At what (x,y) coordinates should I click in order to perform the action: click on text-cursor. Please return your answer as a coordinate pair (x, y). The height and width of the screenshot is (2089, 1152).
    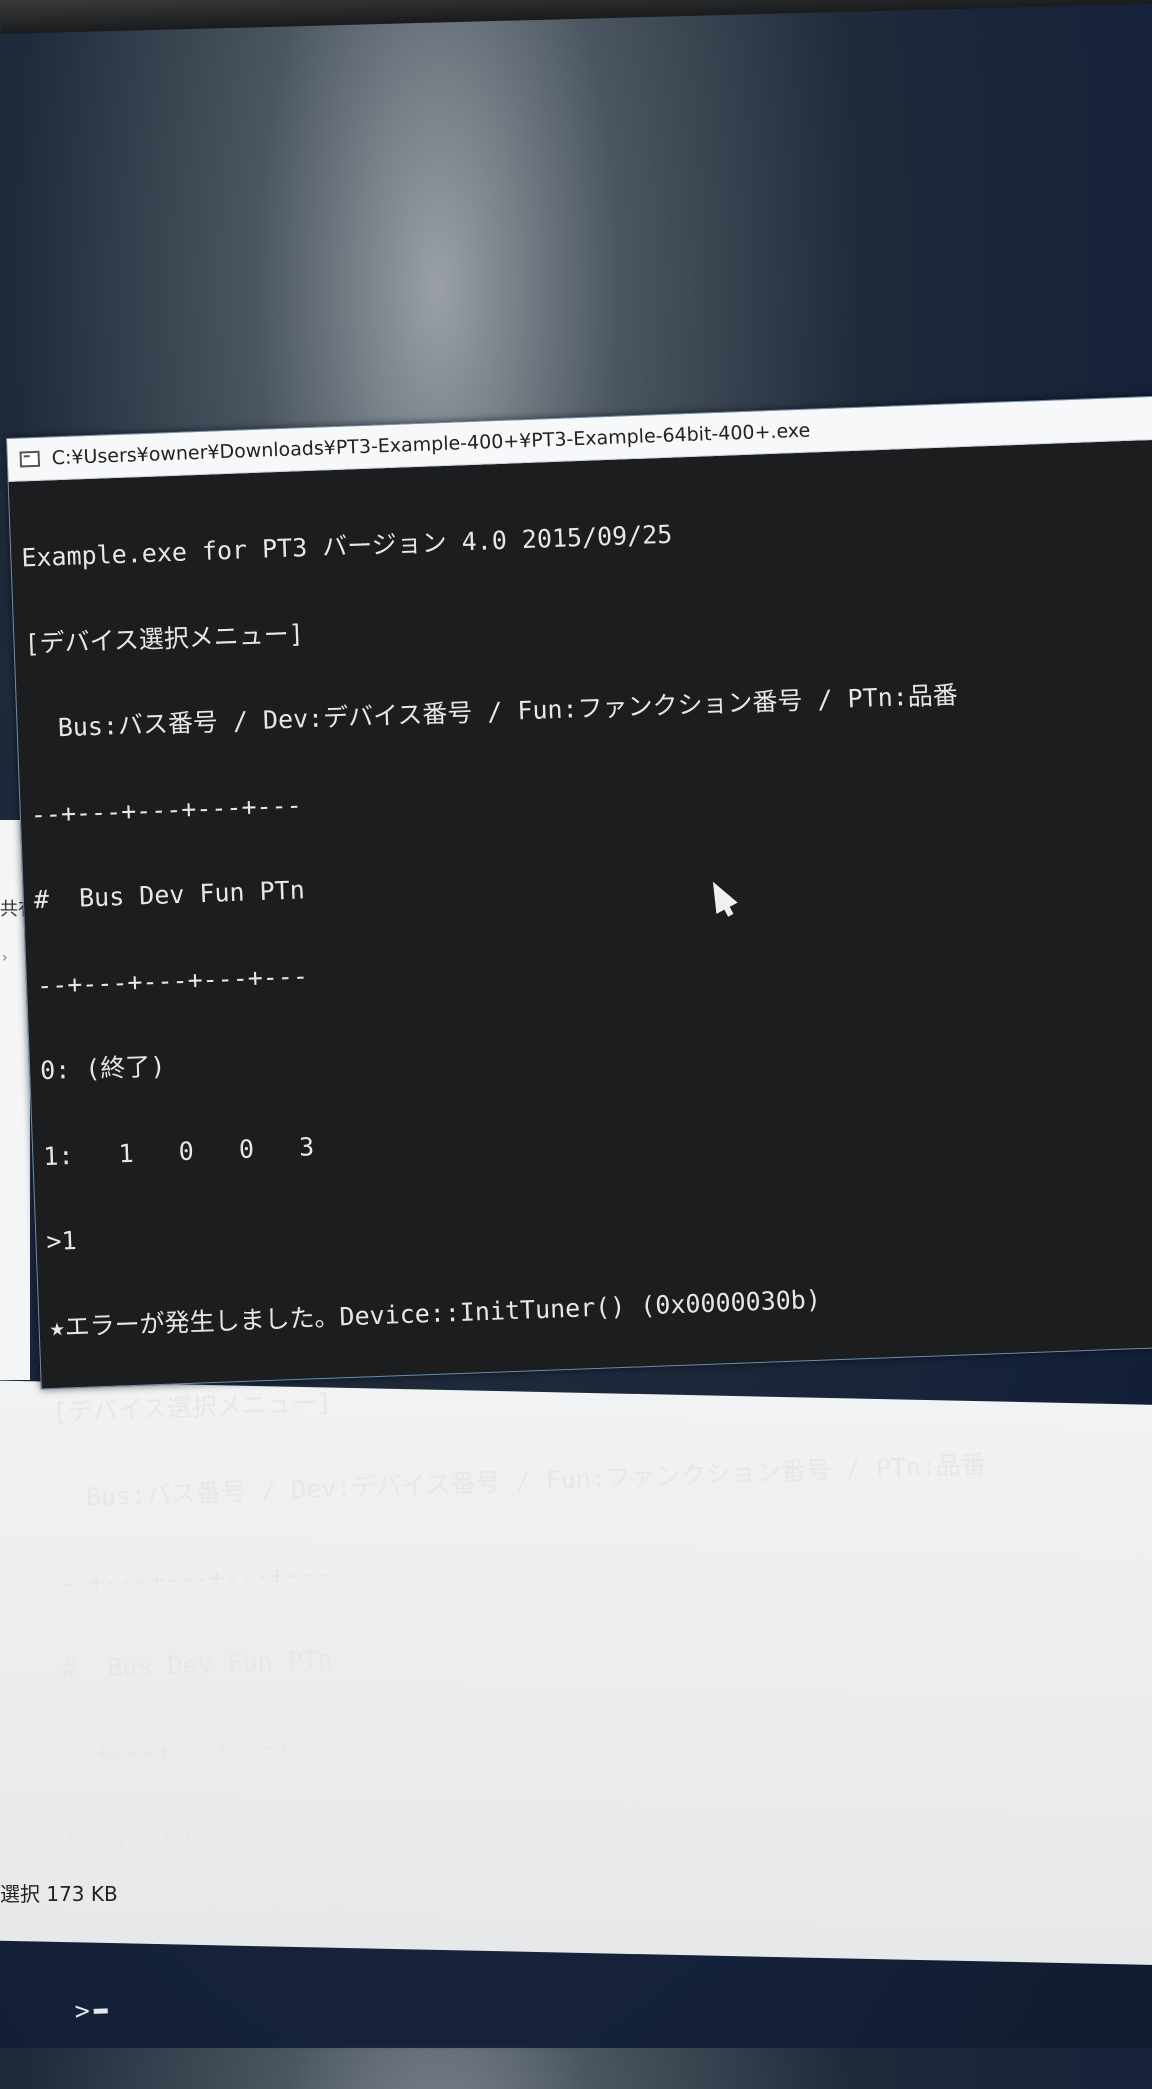
    Looking at the image, I should click on (100, 2011).